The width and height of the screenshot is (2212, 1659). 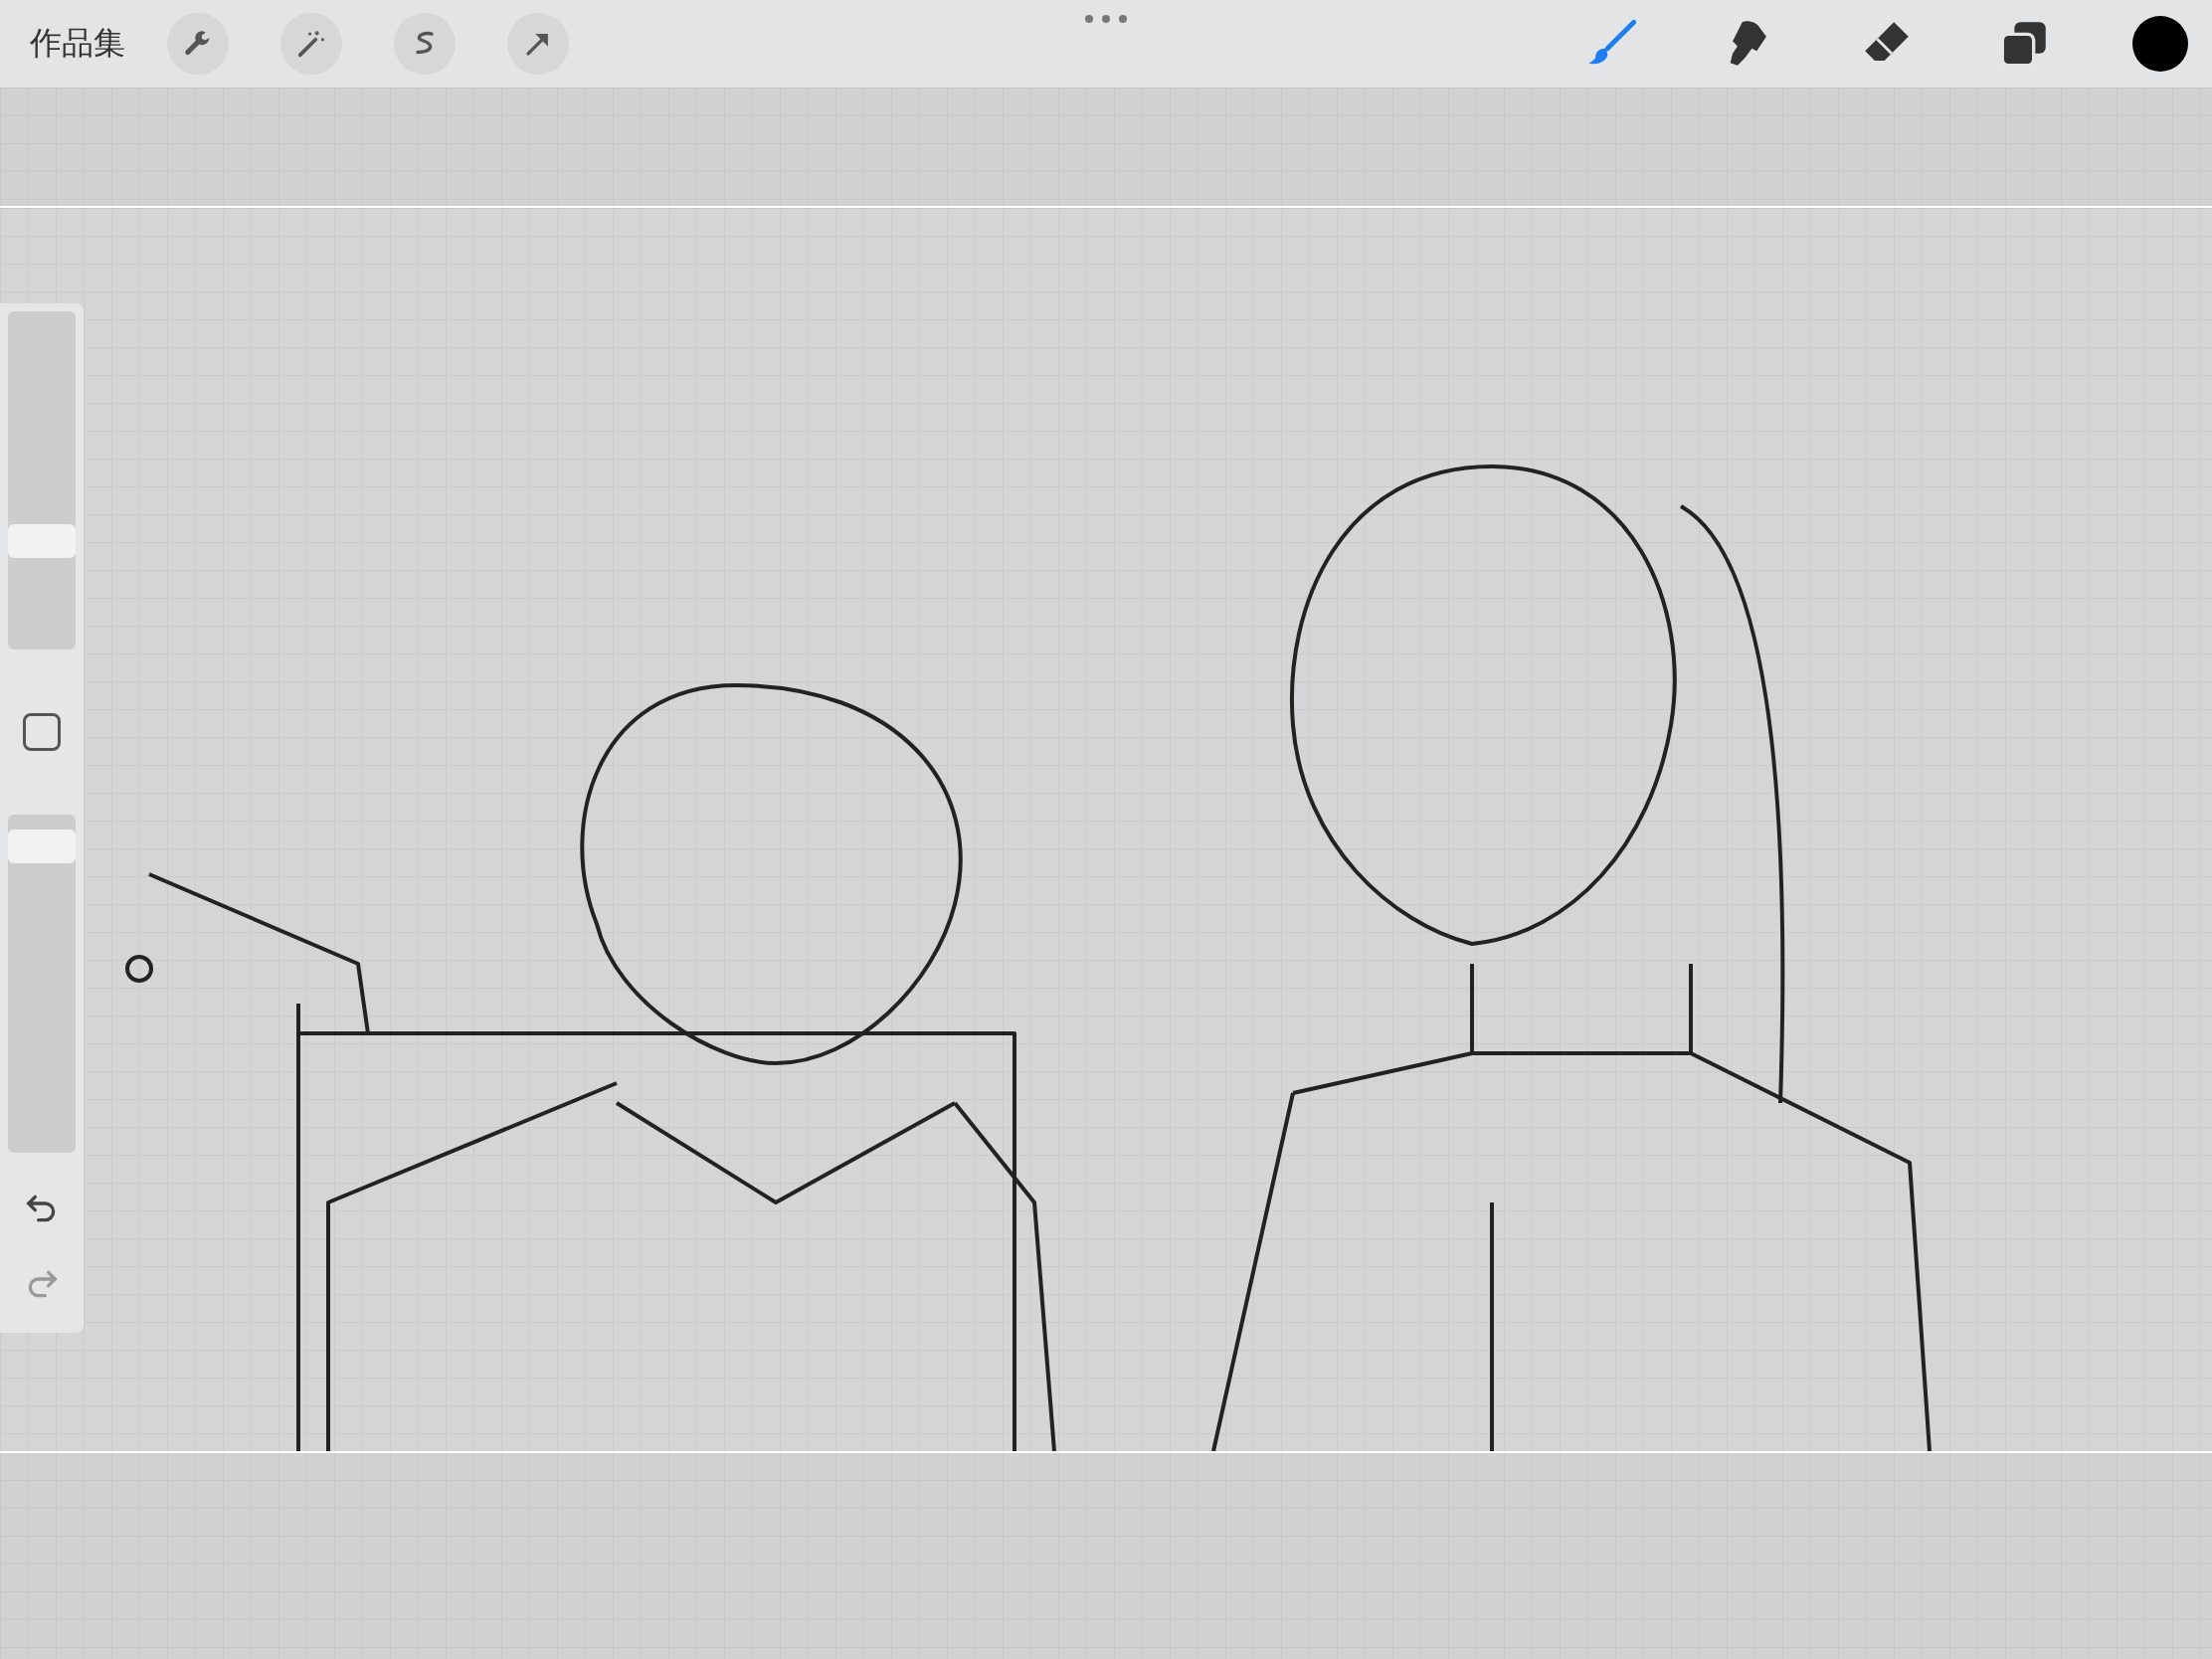 What do you see at coordinates (1106, 19) in the screenshot?
I see `more-options-icon` at bounding box center [1106, 19].